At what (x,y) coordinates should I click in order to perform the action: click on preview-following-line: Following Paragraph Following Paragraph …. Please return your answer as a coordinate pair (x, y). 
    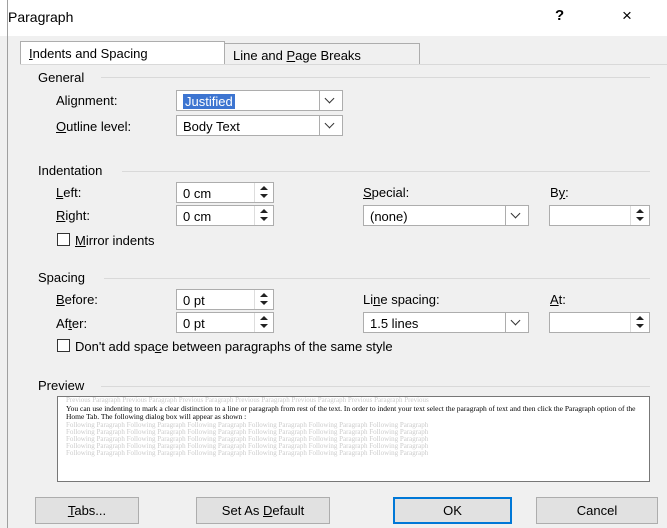
    Looking at the image, I should click on (247, 453).